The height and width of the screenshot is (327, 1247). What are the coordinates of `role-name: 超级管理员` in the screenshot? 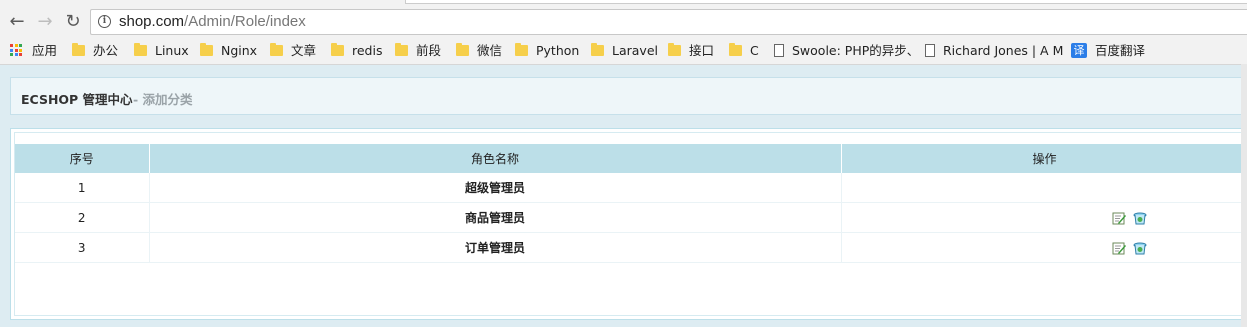 It's located at (495, 188).